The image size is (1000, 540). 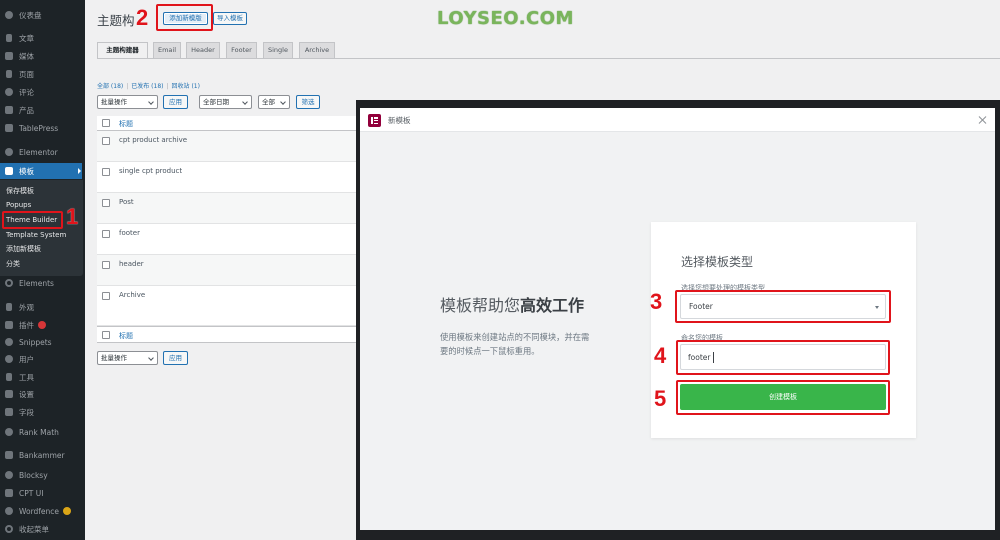 I want to click on submenu-saved-templates: 保存模板, so click(x=20, y=191).